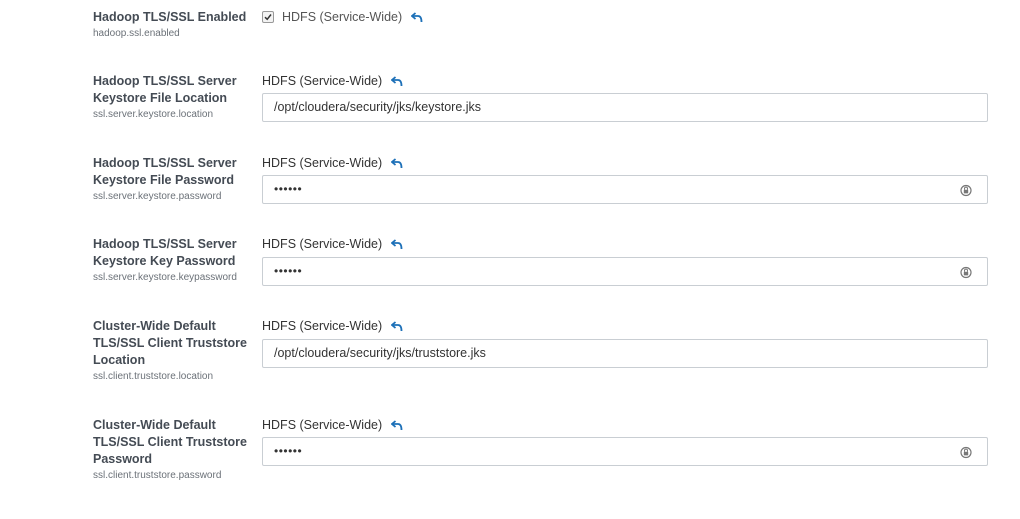 This screenshot has height=519, width=1020. I want to click on keystore-keypassword-input: ••••••, so click(625, 271).